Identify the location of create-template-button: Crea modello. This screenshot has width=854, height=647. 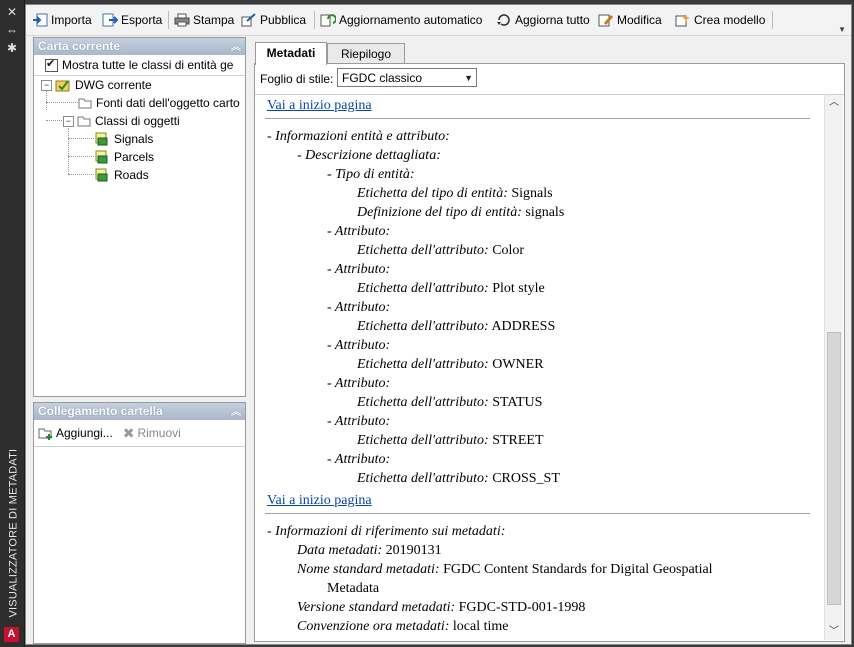
(720, 20).